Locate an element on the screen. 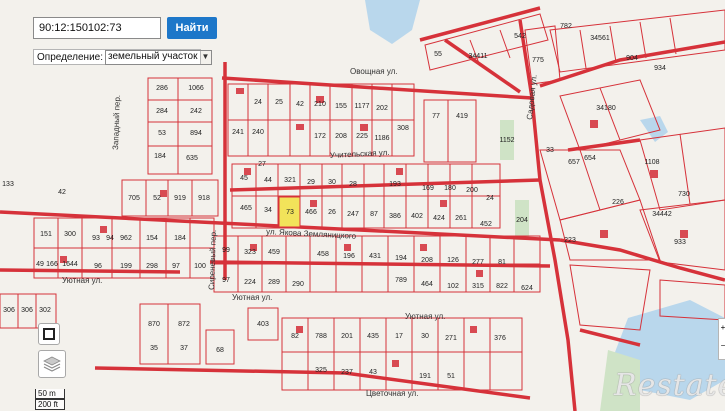 The width and height of the screenshot is (725, 411). zoom-out-icon: − is located at coordinates (722, 346).